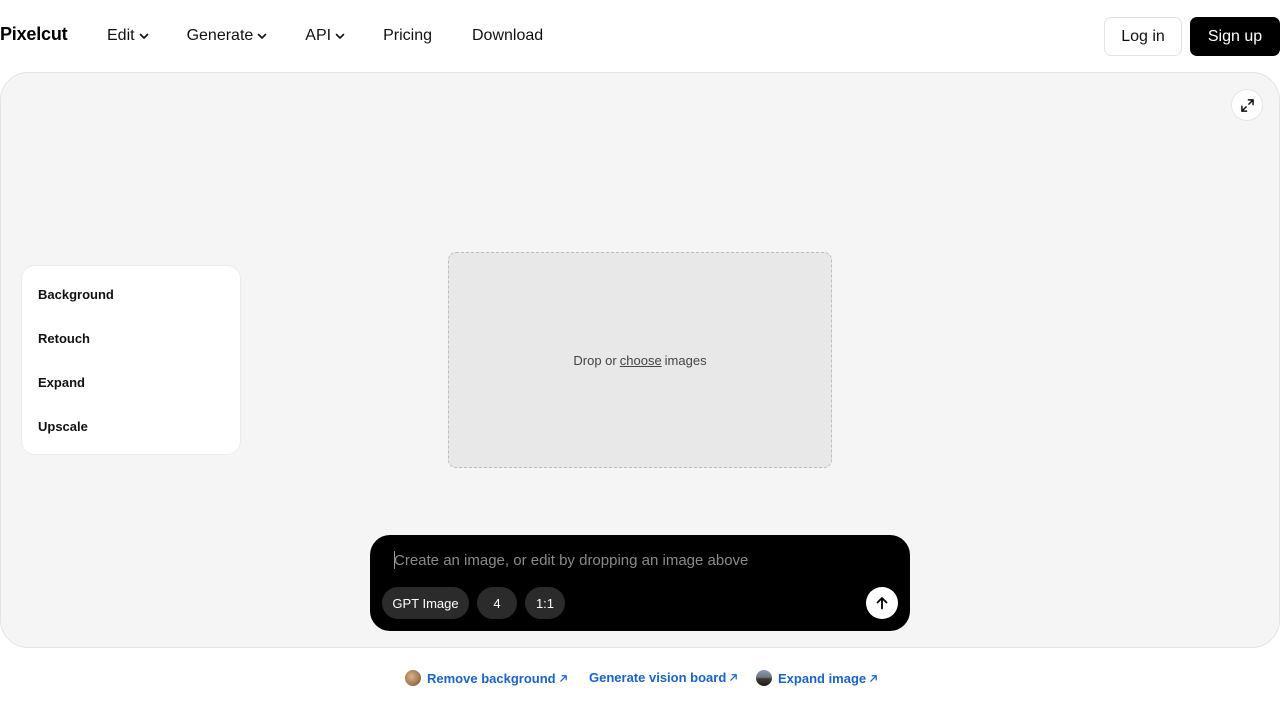 This screenshot has height=720, width=1280. I want to click on signup-button: Sign up, so click(1235, 36).